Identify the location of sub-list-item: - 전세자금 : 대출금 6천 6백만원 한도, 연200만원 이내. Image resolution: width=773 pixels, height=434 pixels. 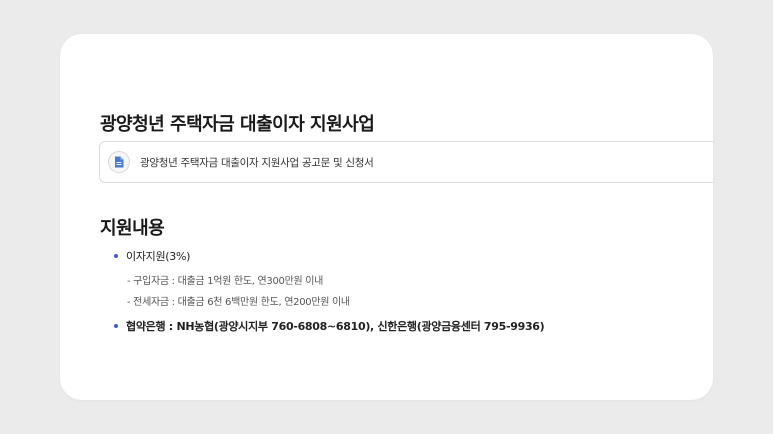
(238, 302).